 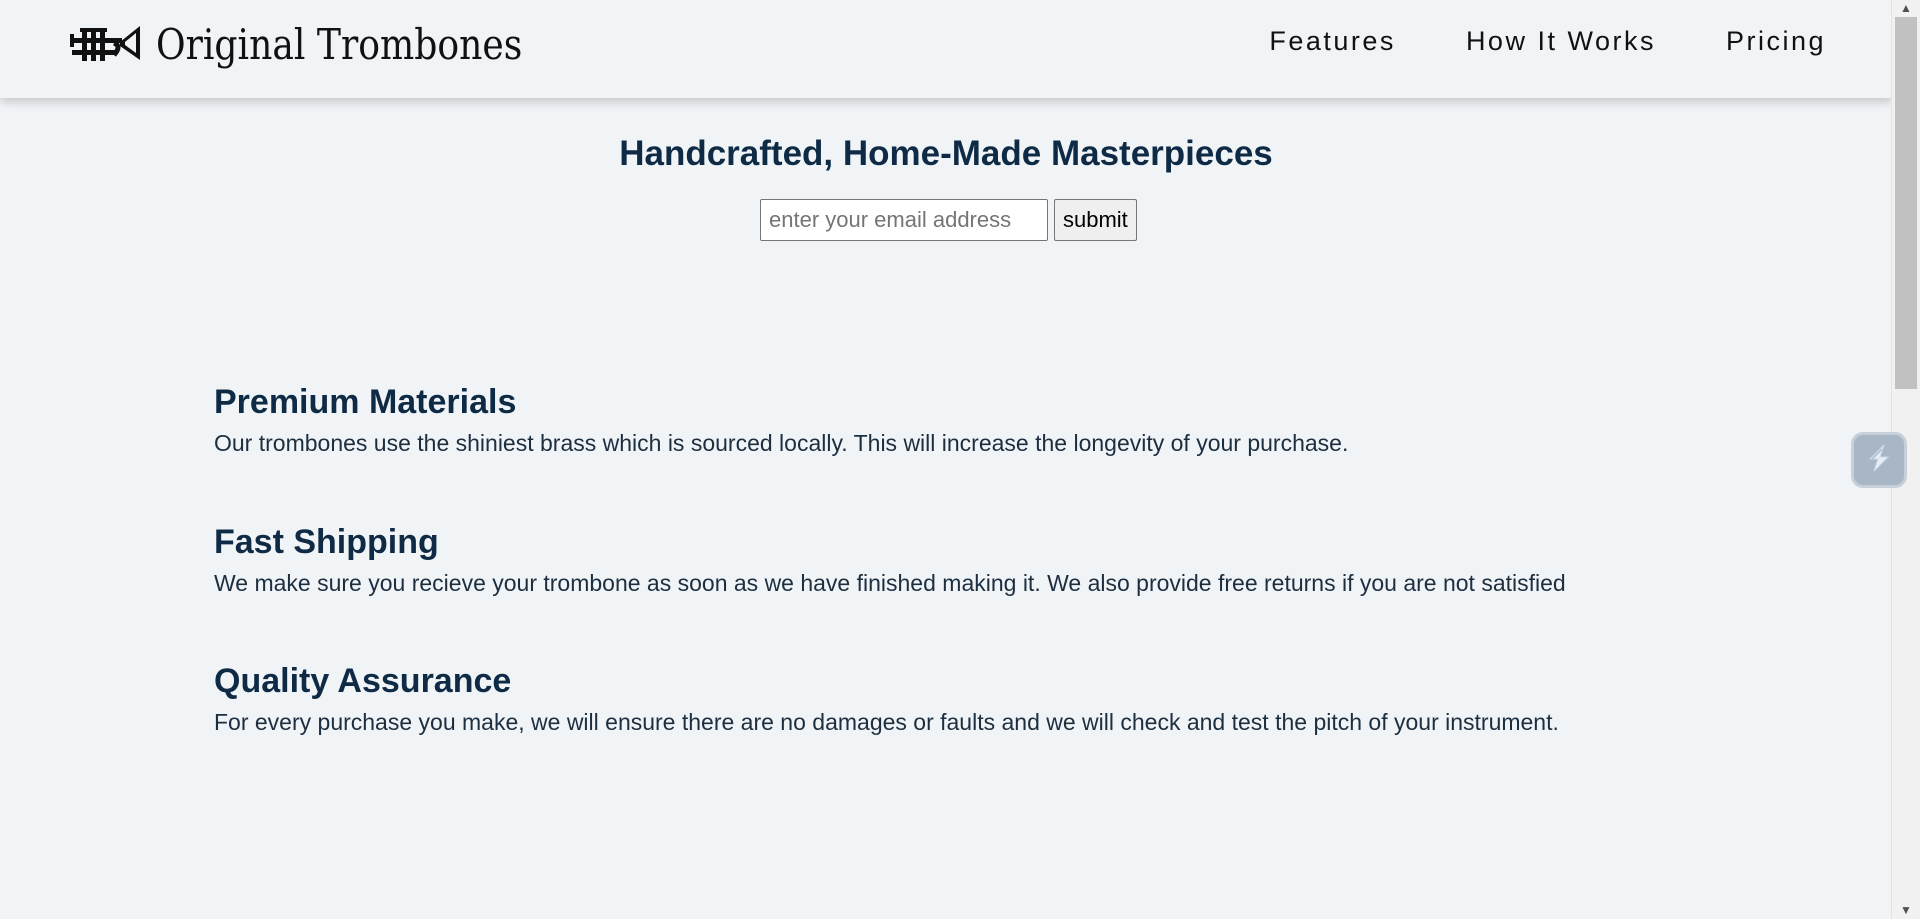 What do you see at coordinates (1776, 41) in the screenshot?
I see `nav-link-pricing: Pricing` at bounding box center [1776, 41].